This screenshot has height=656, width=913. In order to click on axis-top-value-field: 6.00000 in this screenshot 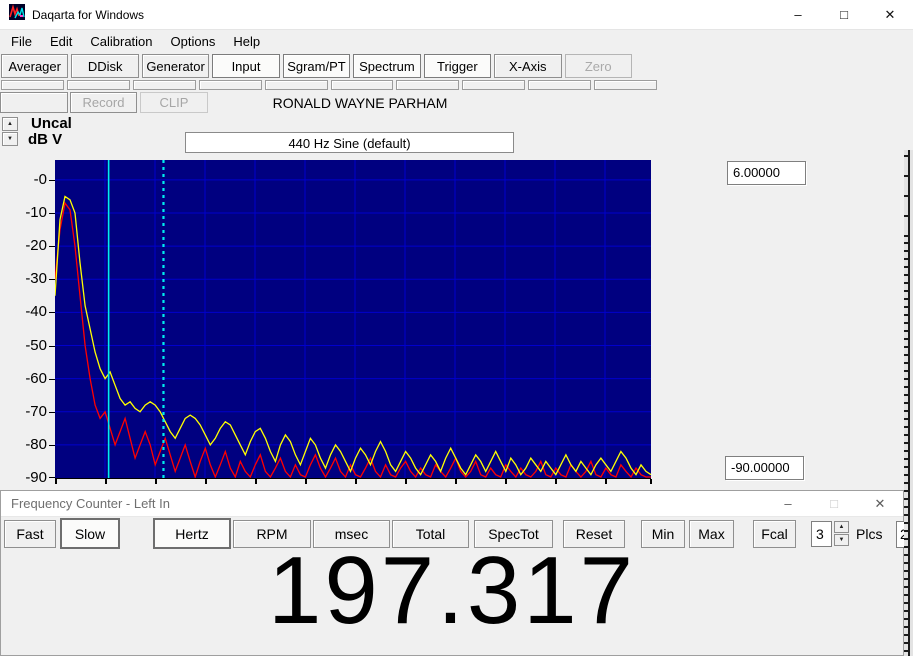, I will do `click(766, 173)`.